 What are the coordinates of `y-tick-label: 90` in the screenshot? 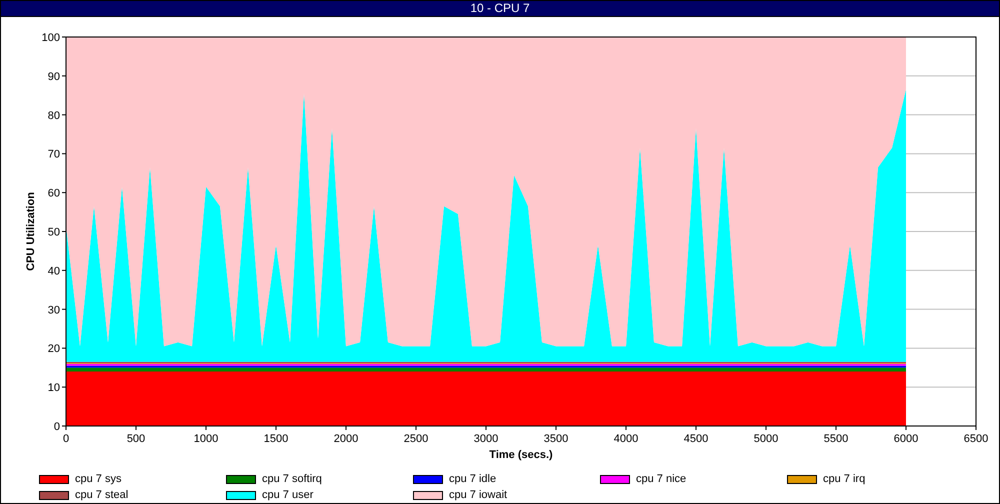 It's located at (54, 76).